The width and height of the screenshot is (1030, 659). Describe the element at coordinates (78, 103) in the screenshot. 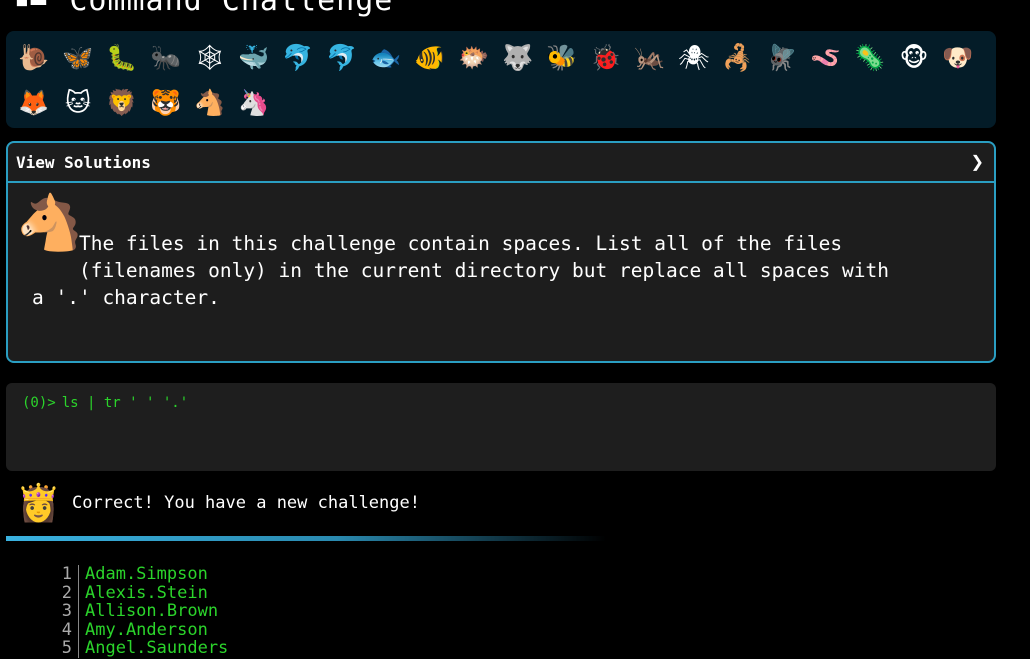

I see `critter-row2-2-icon: 🐱` at that location.